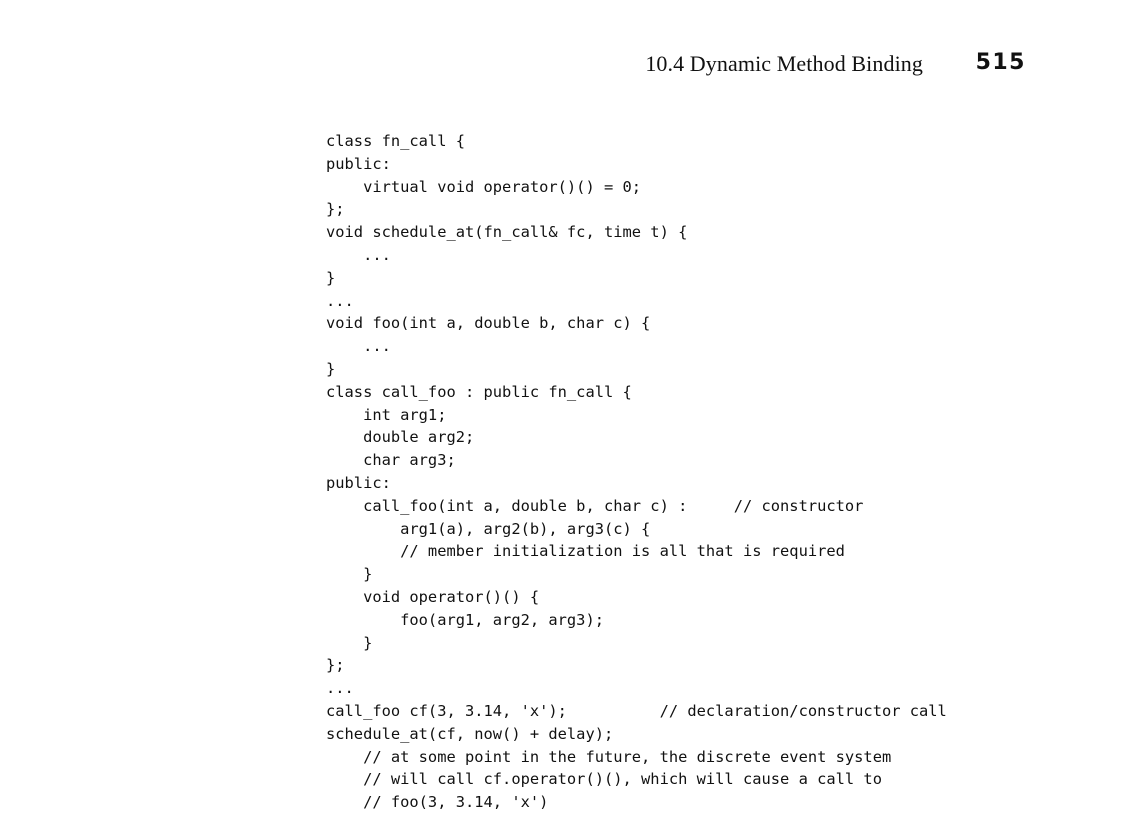 The height and width of the screenshot is (824, 1128). Describe the element at coordinates (784, 63) in the screenshot. I see `section-title: 10.4 Dynamic Method Binding` at that location.